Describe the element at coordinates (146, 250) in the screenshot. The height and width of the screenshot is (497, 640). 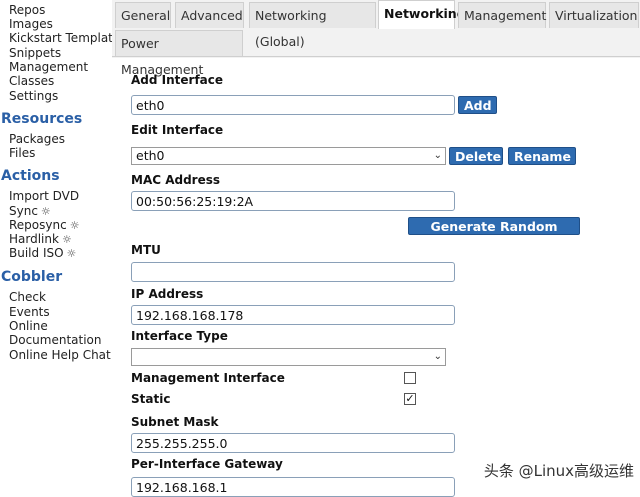
I see `mtu-label: MTU` at that location.